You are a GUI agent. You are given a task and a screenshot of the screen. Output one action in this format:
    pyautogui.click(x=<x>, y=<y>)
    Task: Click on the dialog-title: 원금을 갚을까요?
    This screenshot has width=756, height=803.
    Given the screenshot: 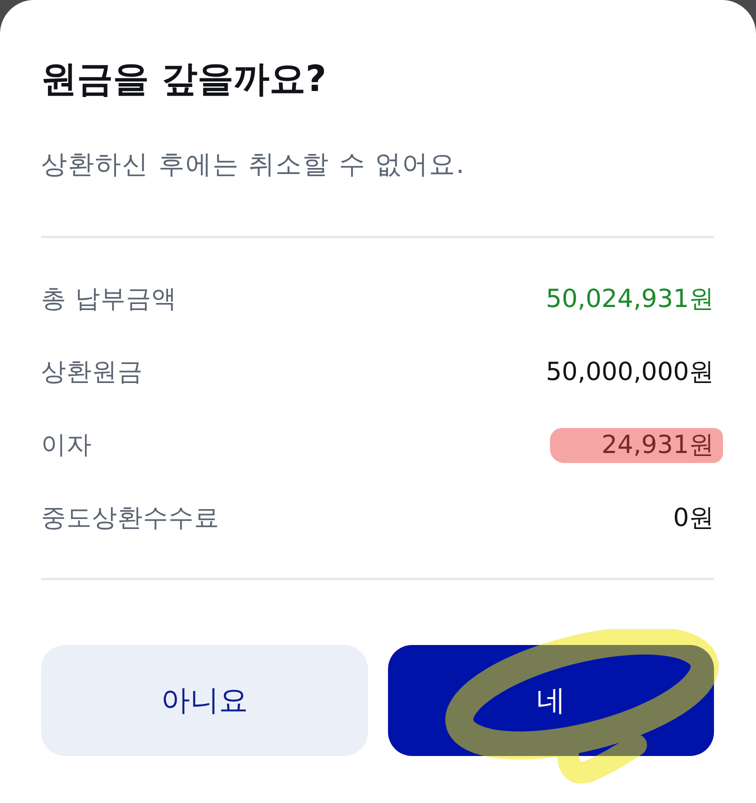 What is the action you would take?
    pyautogui.click(x=184, y=80)
    